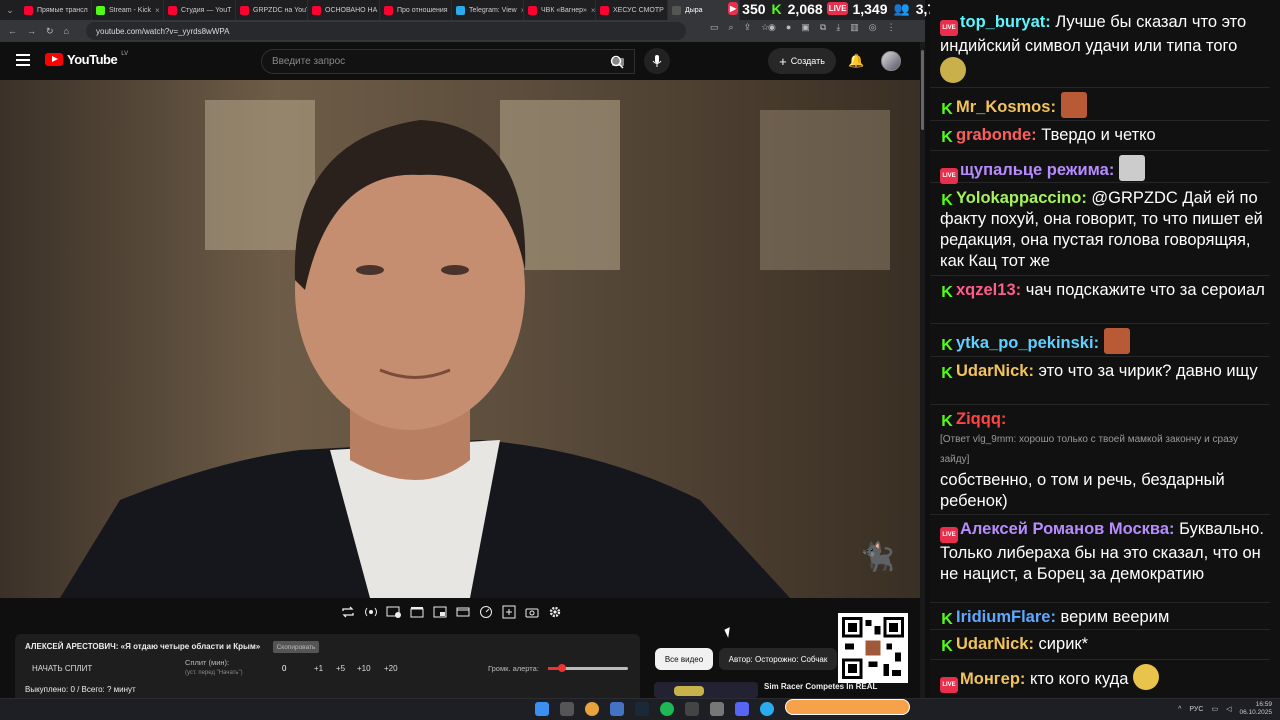  Describe the element at coordinates (1263, 704) in the screenshot. I see `clock-time: 16:59` at that location.